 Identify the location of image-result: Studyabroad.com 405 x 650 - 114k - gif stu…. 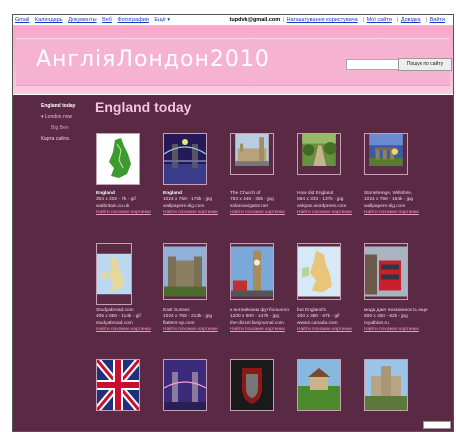
(128, 288).